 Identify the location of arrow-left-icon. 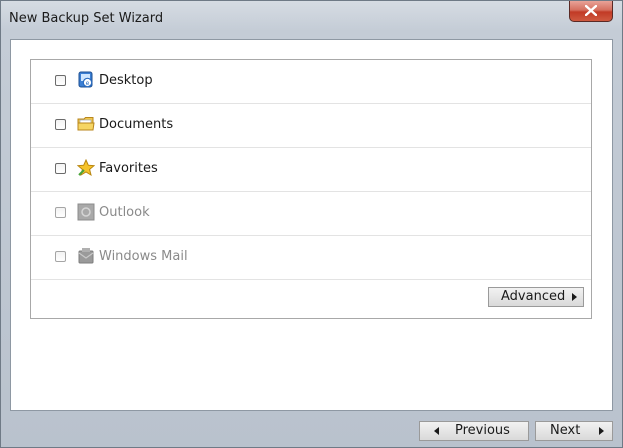
(436, 431).